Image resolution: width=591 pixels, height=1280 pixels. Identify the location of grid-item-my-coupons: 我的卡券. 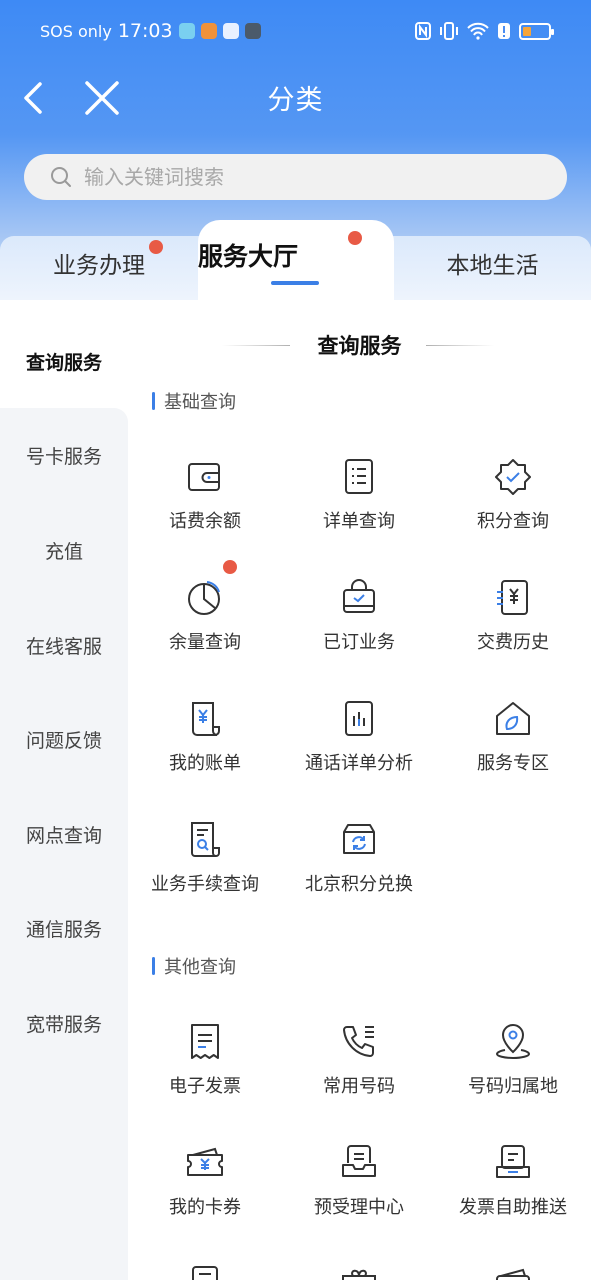
(205, 1203).